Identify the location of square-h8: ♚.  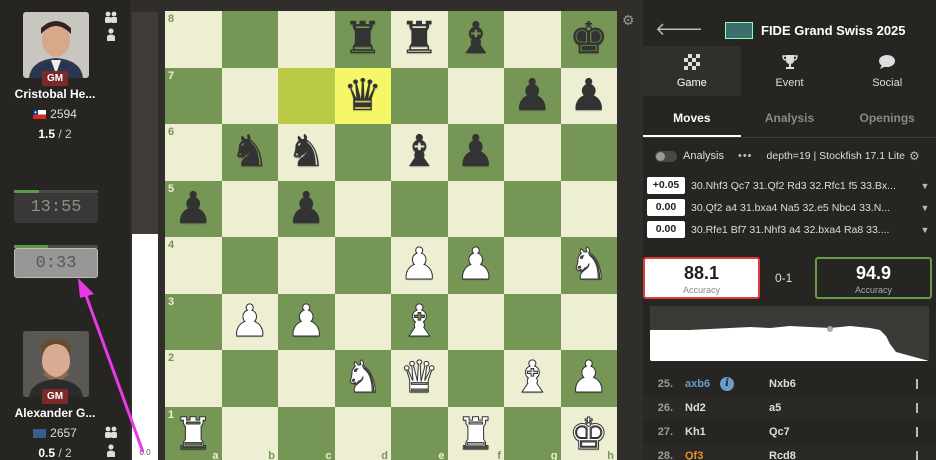
(588, 39).